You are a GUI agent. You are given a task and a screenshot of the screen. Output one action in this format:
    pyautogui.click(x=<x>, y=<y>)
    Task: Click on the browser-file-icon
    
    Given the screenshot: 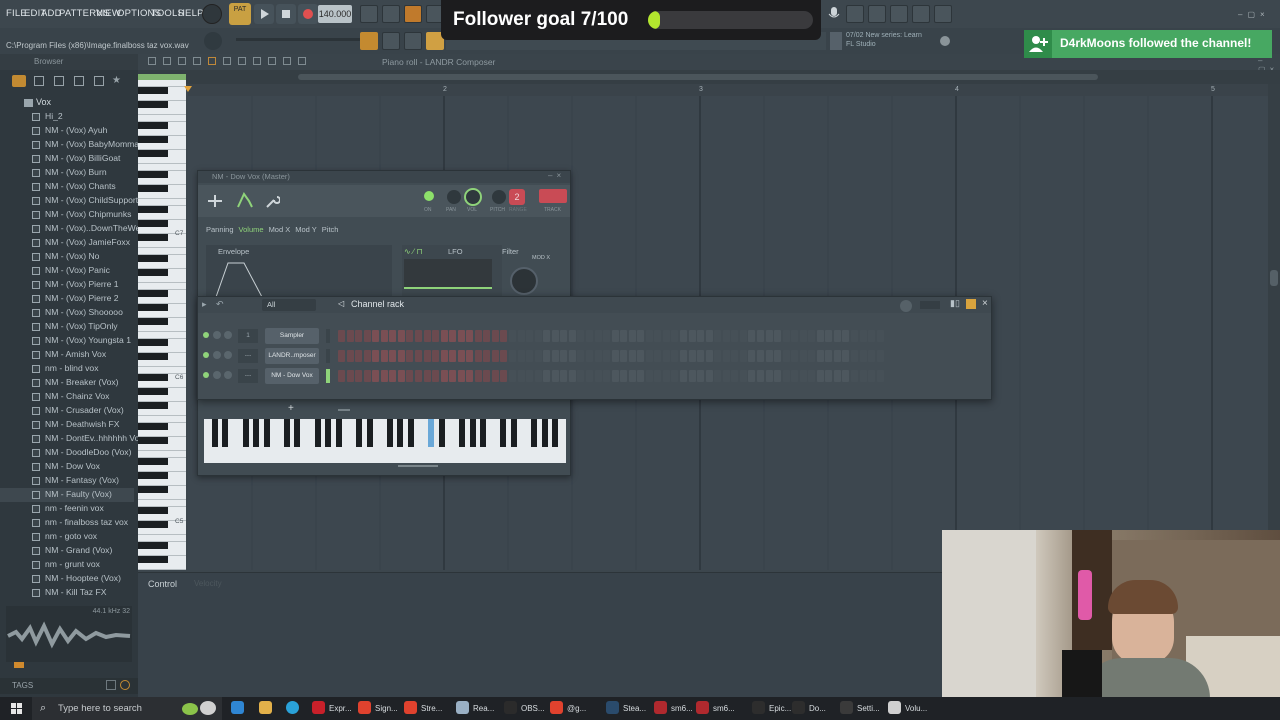 What is the action you would take?
    pyautogui.click(x=39, y=81)
    